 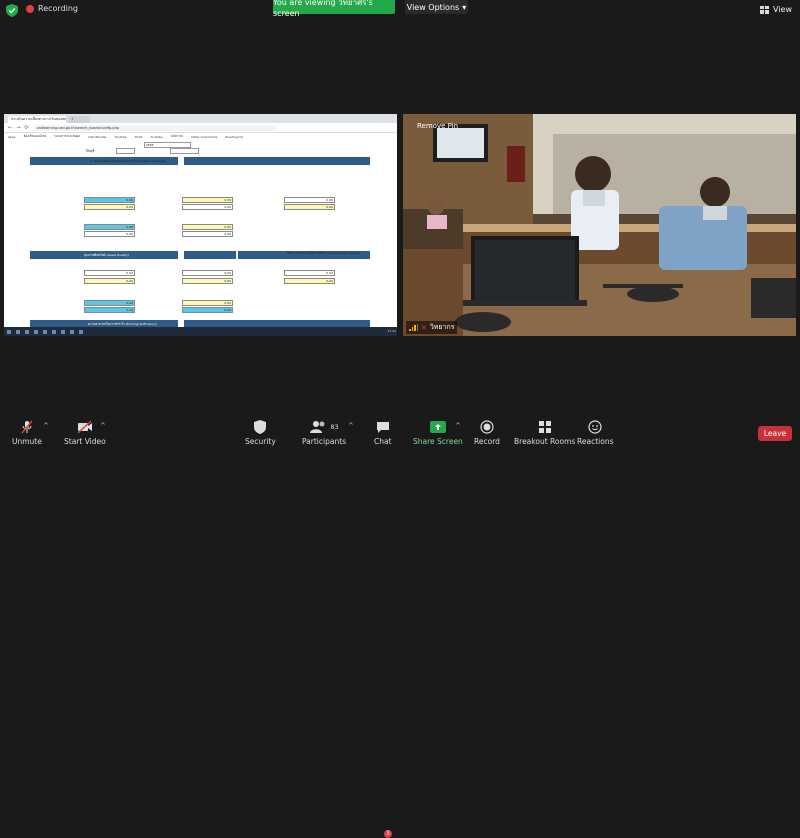 I want to click on smiley-icon, so click(x=595, y=427).